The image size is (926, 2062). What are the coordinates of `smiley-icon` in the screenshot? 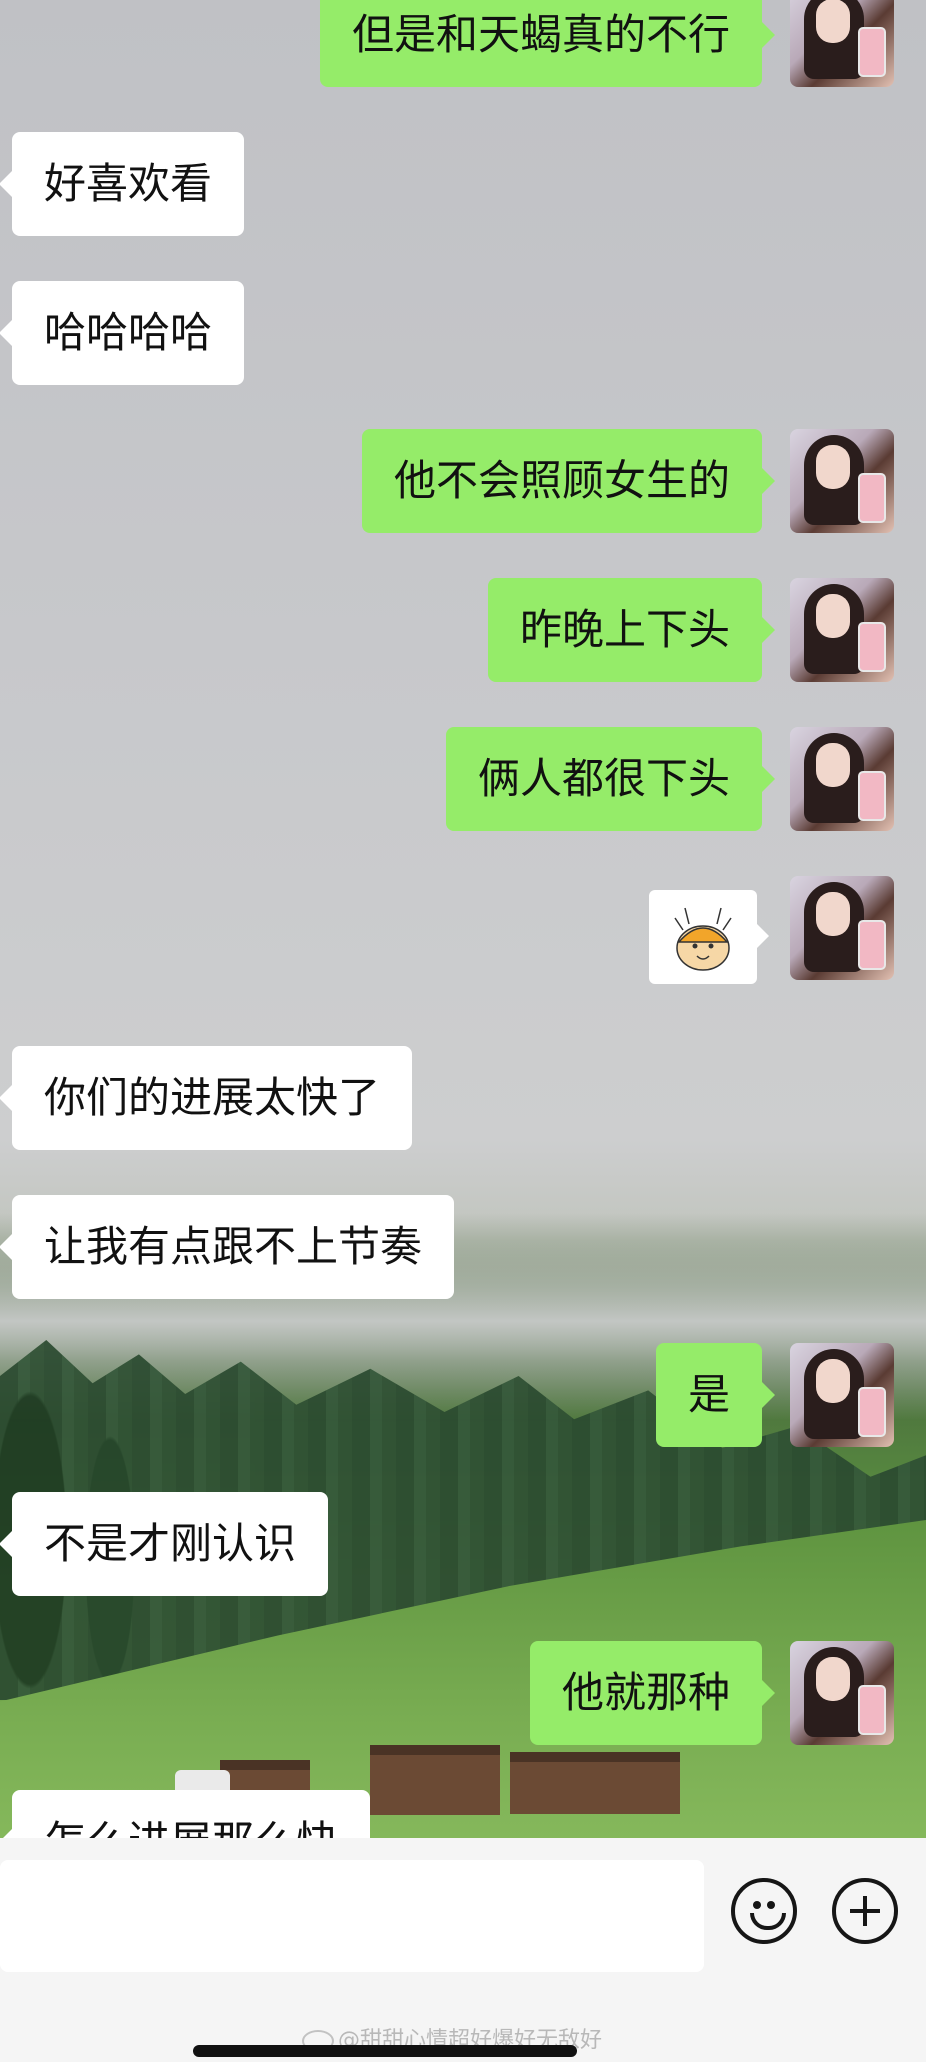 It's located at (764, 1911).